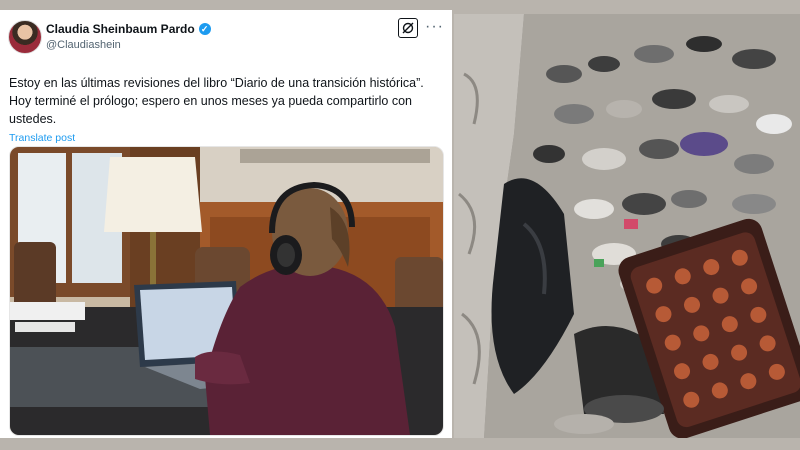 This screenshot has width=800, height=450. Describe the element at coordinates (434, 27) in the screenshot. I see `more-options-icon: ···` at that location.